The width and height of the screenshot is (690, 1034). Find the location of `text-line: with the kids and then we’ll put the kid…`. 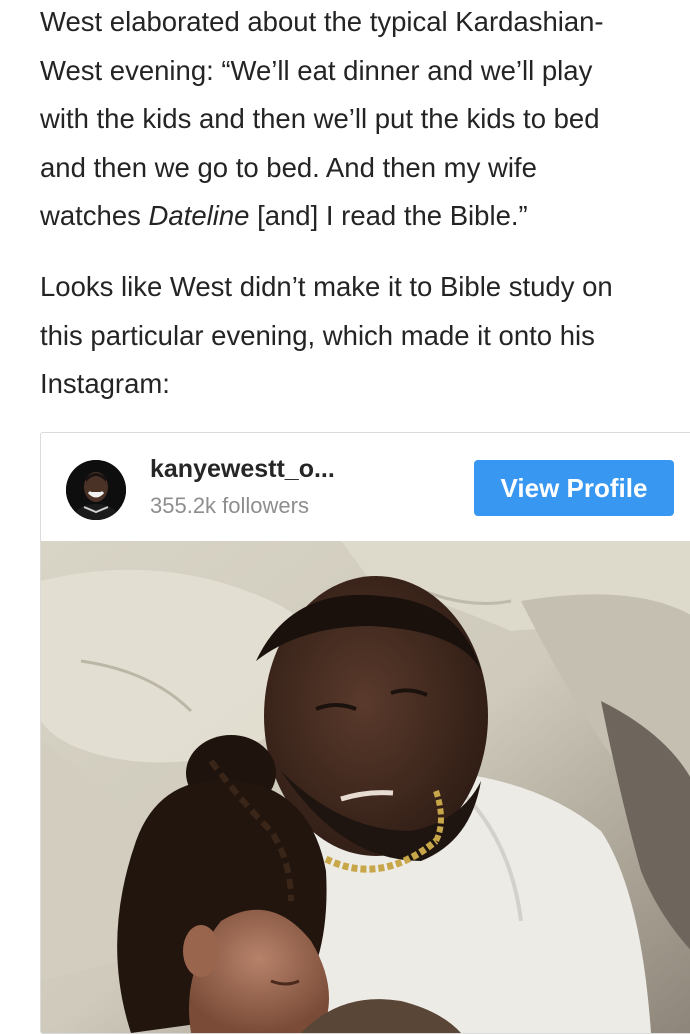

text-line: with the kids and then we’ll put the kid… is located at coordinates (320, 118).